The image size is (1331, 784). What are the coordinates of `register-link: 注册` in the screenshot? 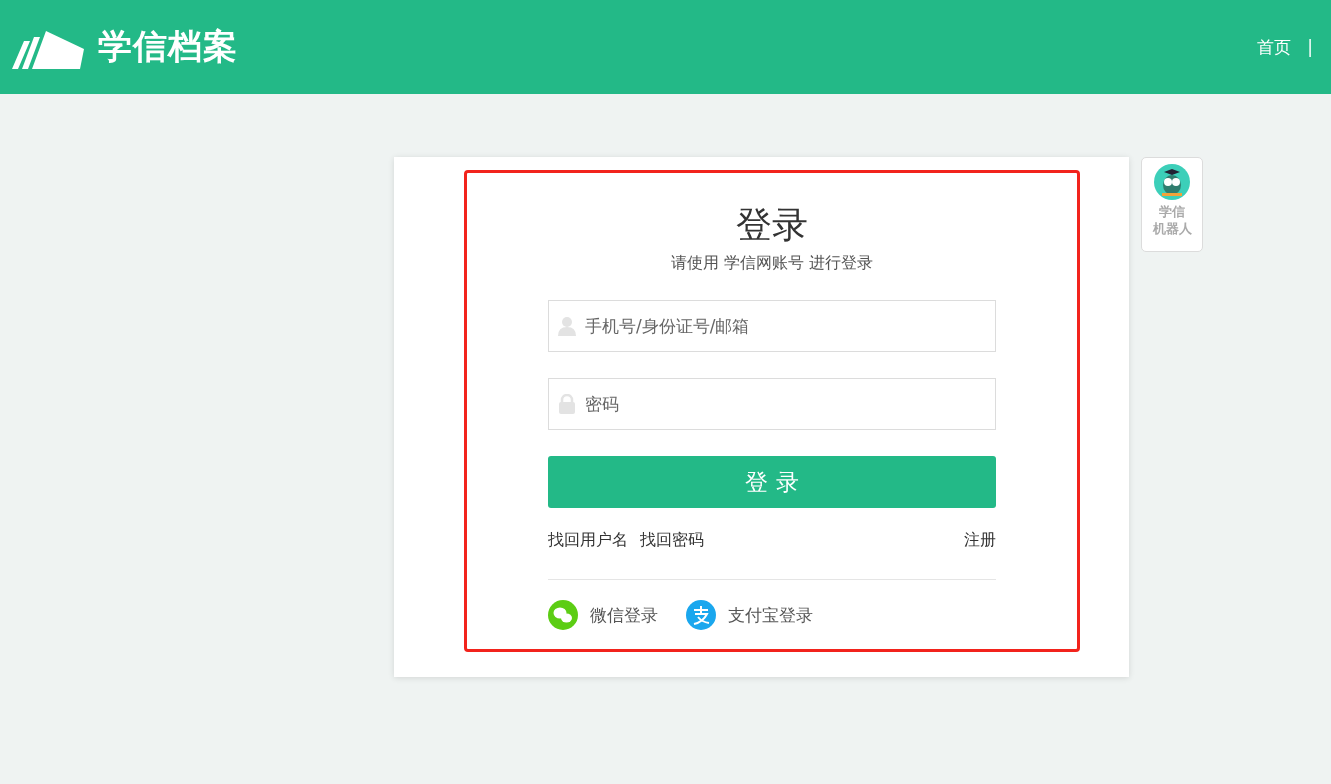 It's located at (980, 540).